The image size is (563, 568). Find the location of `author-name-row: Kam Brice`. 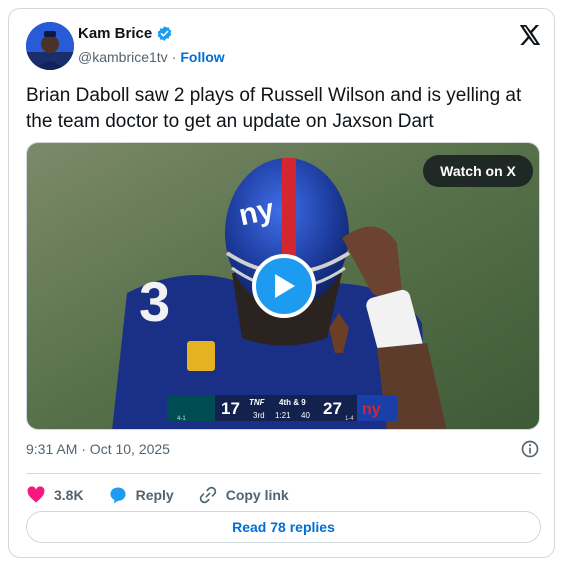

author-name-row: Kam Brice is located at coordinates (125, 33).